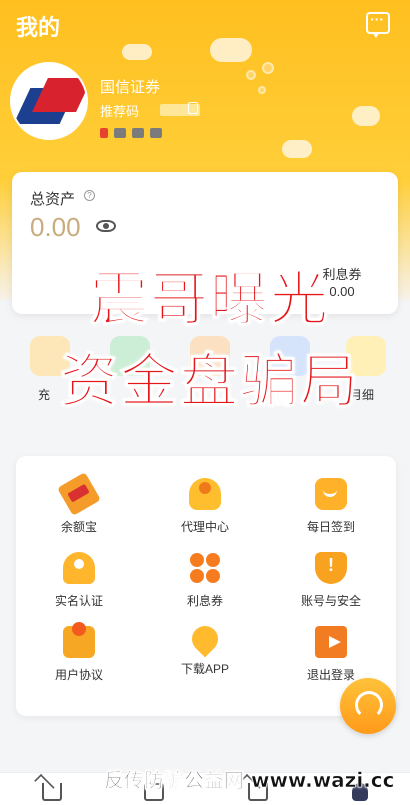  I want to click on menu-item-download: 下载APP, so click(205, 648).